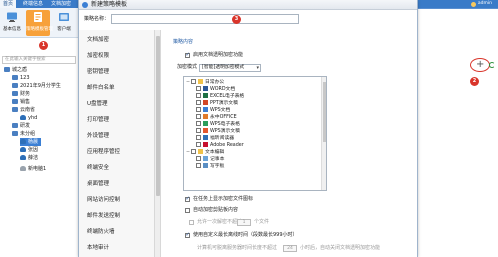  What do you see at coordinates (215, 89) in the screenshot?
I see `list-item: WORD文档` at bounding box center [215, 89].